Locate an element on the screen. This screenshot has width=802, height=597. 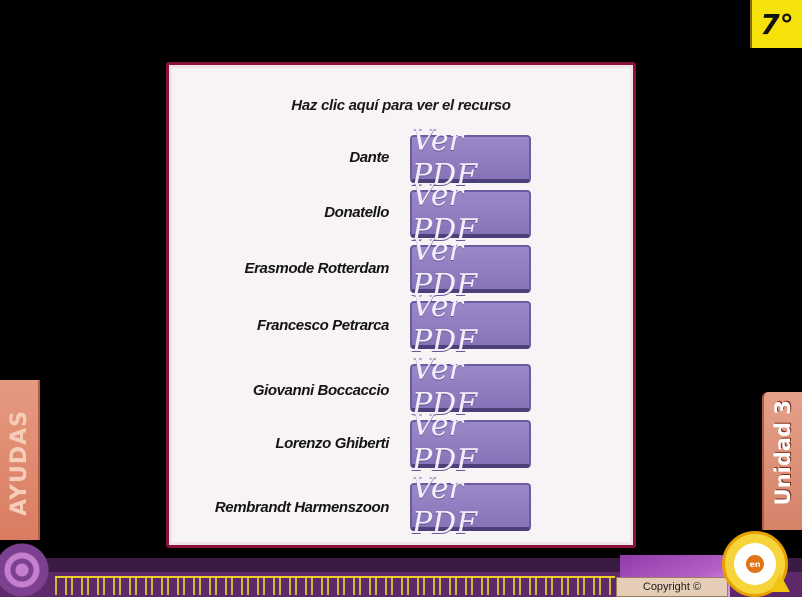
ver-pdf-button-donatello: Ver PDF is located at coordinates (470, 213).